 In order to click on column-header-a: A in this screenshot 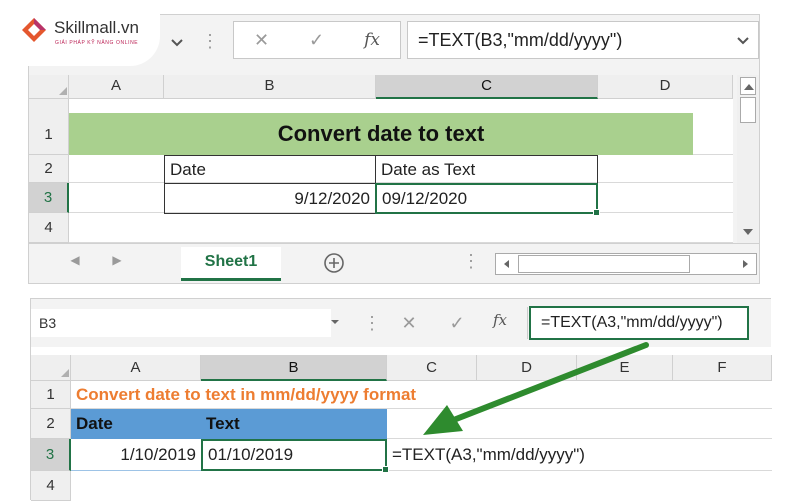, I will do `click(116, 87)`.